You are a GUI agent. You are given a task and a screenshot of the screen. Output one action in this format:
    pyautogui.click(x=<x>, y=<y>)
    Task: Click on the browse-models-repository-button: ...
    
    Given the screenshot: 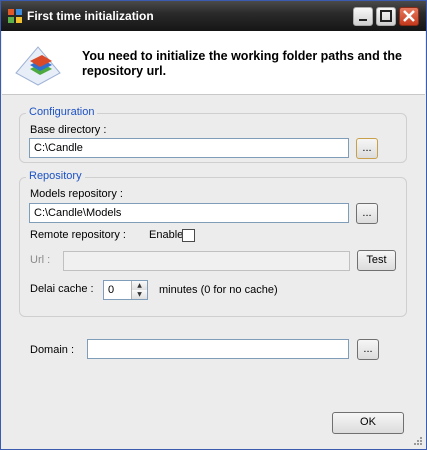 What is the action you would take?
    pyautogui.click(x=367, y=213)
    